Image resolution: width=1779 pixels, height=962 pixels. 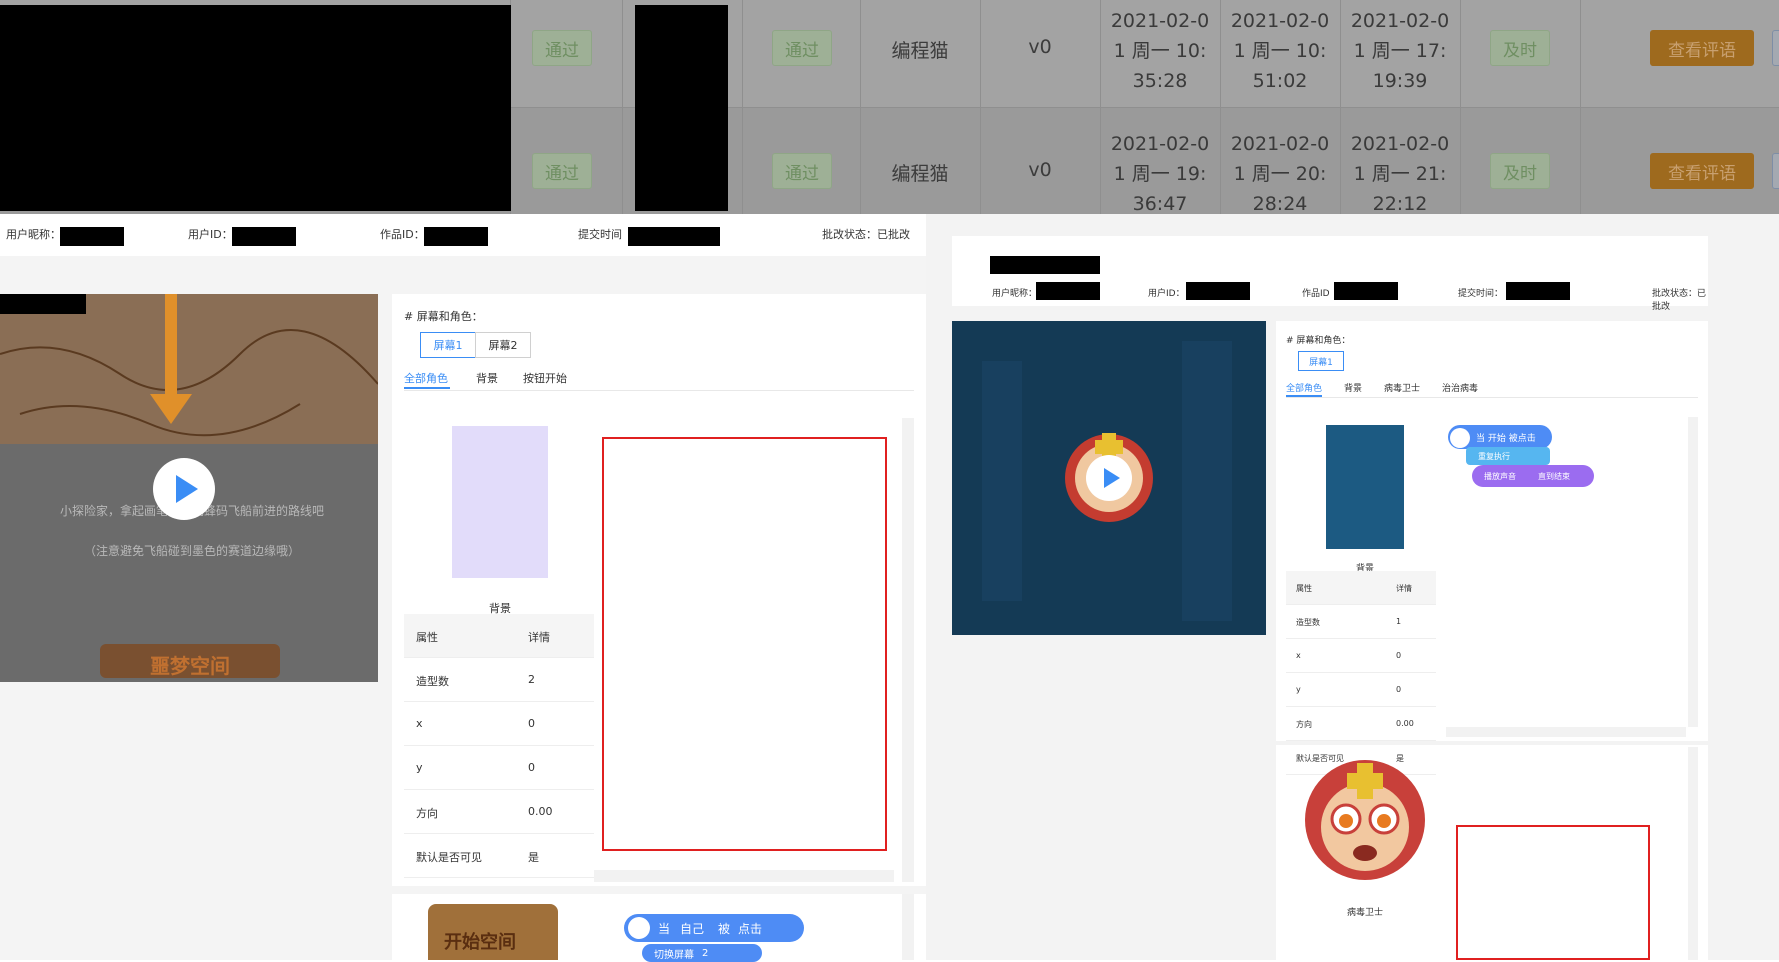 I want to click on block-text: 被, so click(x=724, y=928).